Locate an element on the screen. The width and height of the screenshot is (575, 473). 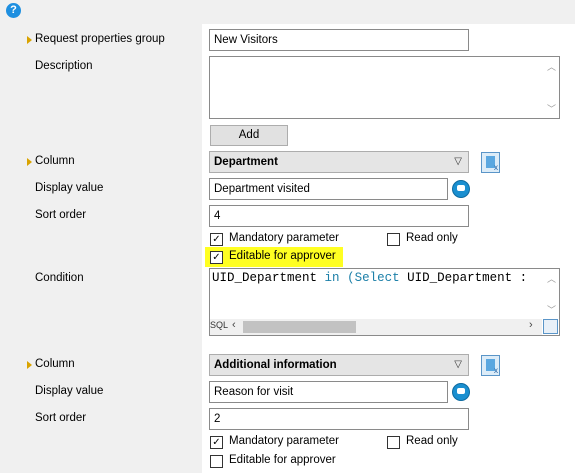
column-select: Department ▽ is located at coordinates (339, 162).